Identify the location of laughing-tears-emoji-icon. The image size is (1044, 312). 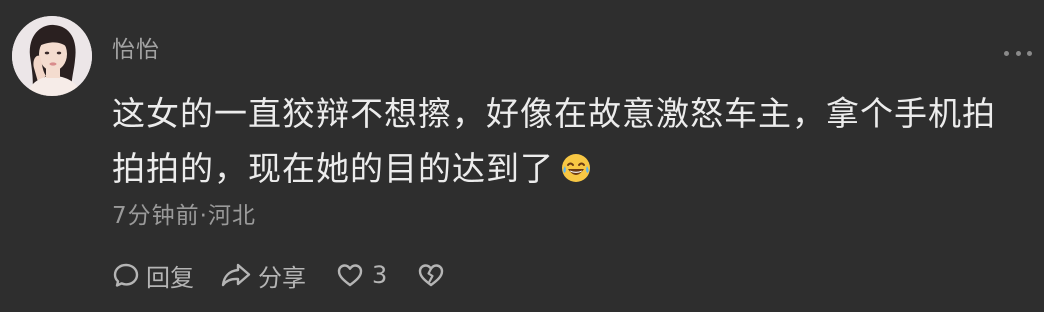
(576, 163).